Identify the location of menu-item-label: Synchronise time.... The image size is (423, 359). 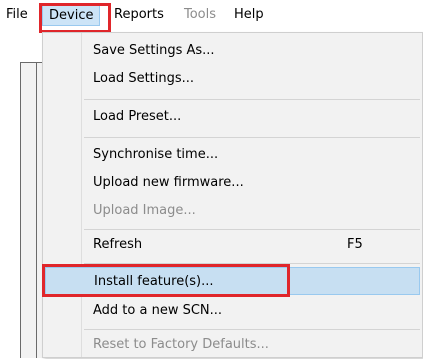
(156, 154).